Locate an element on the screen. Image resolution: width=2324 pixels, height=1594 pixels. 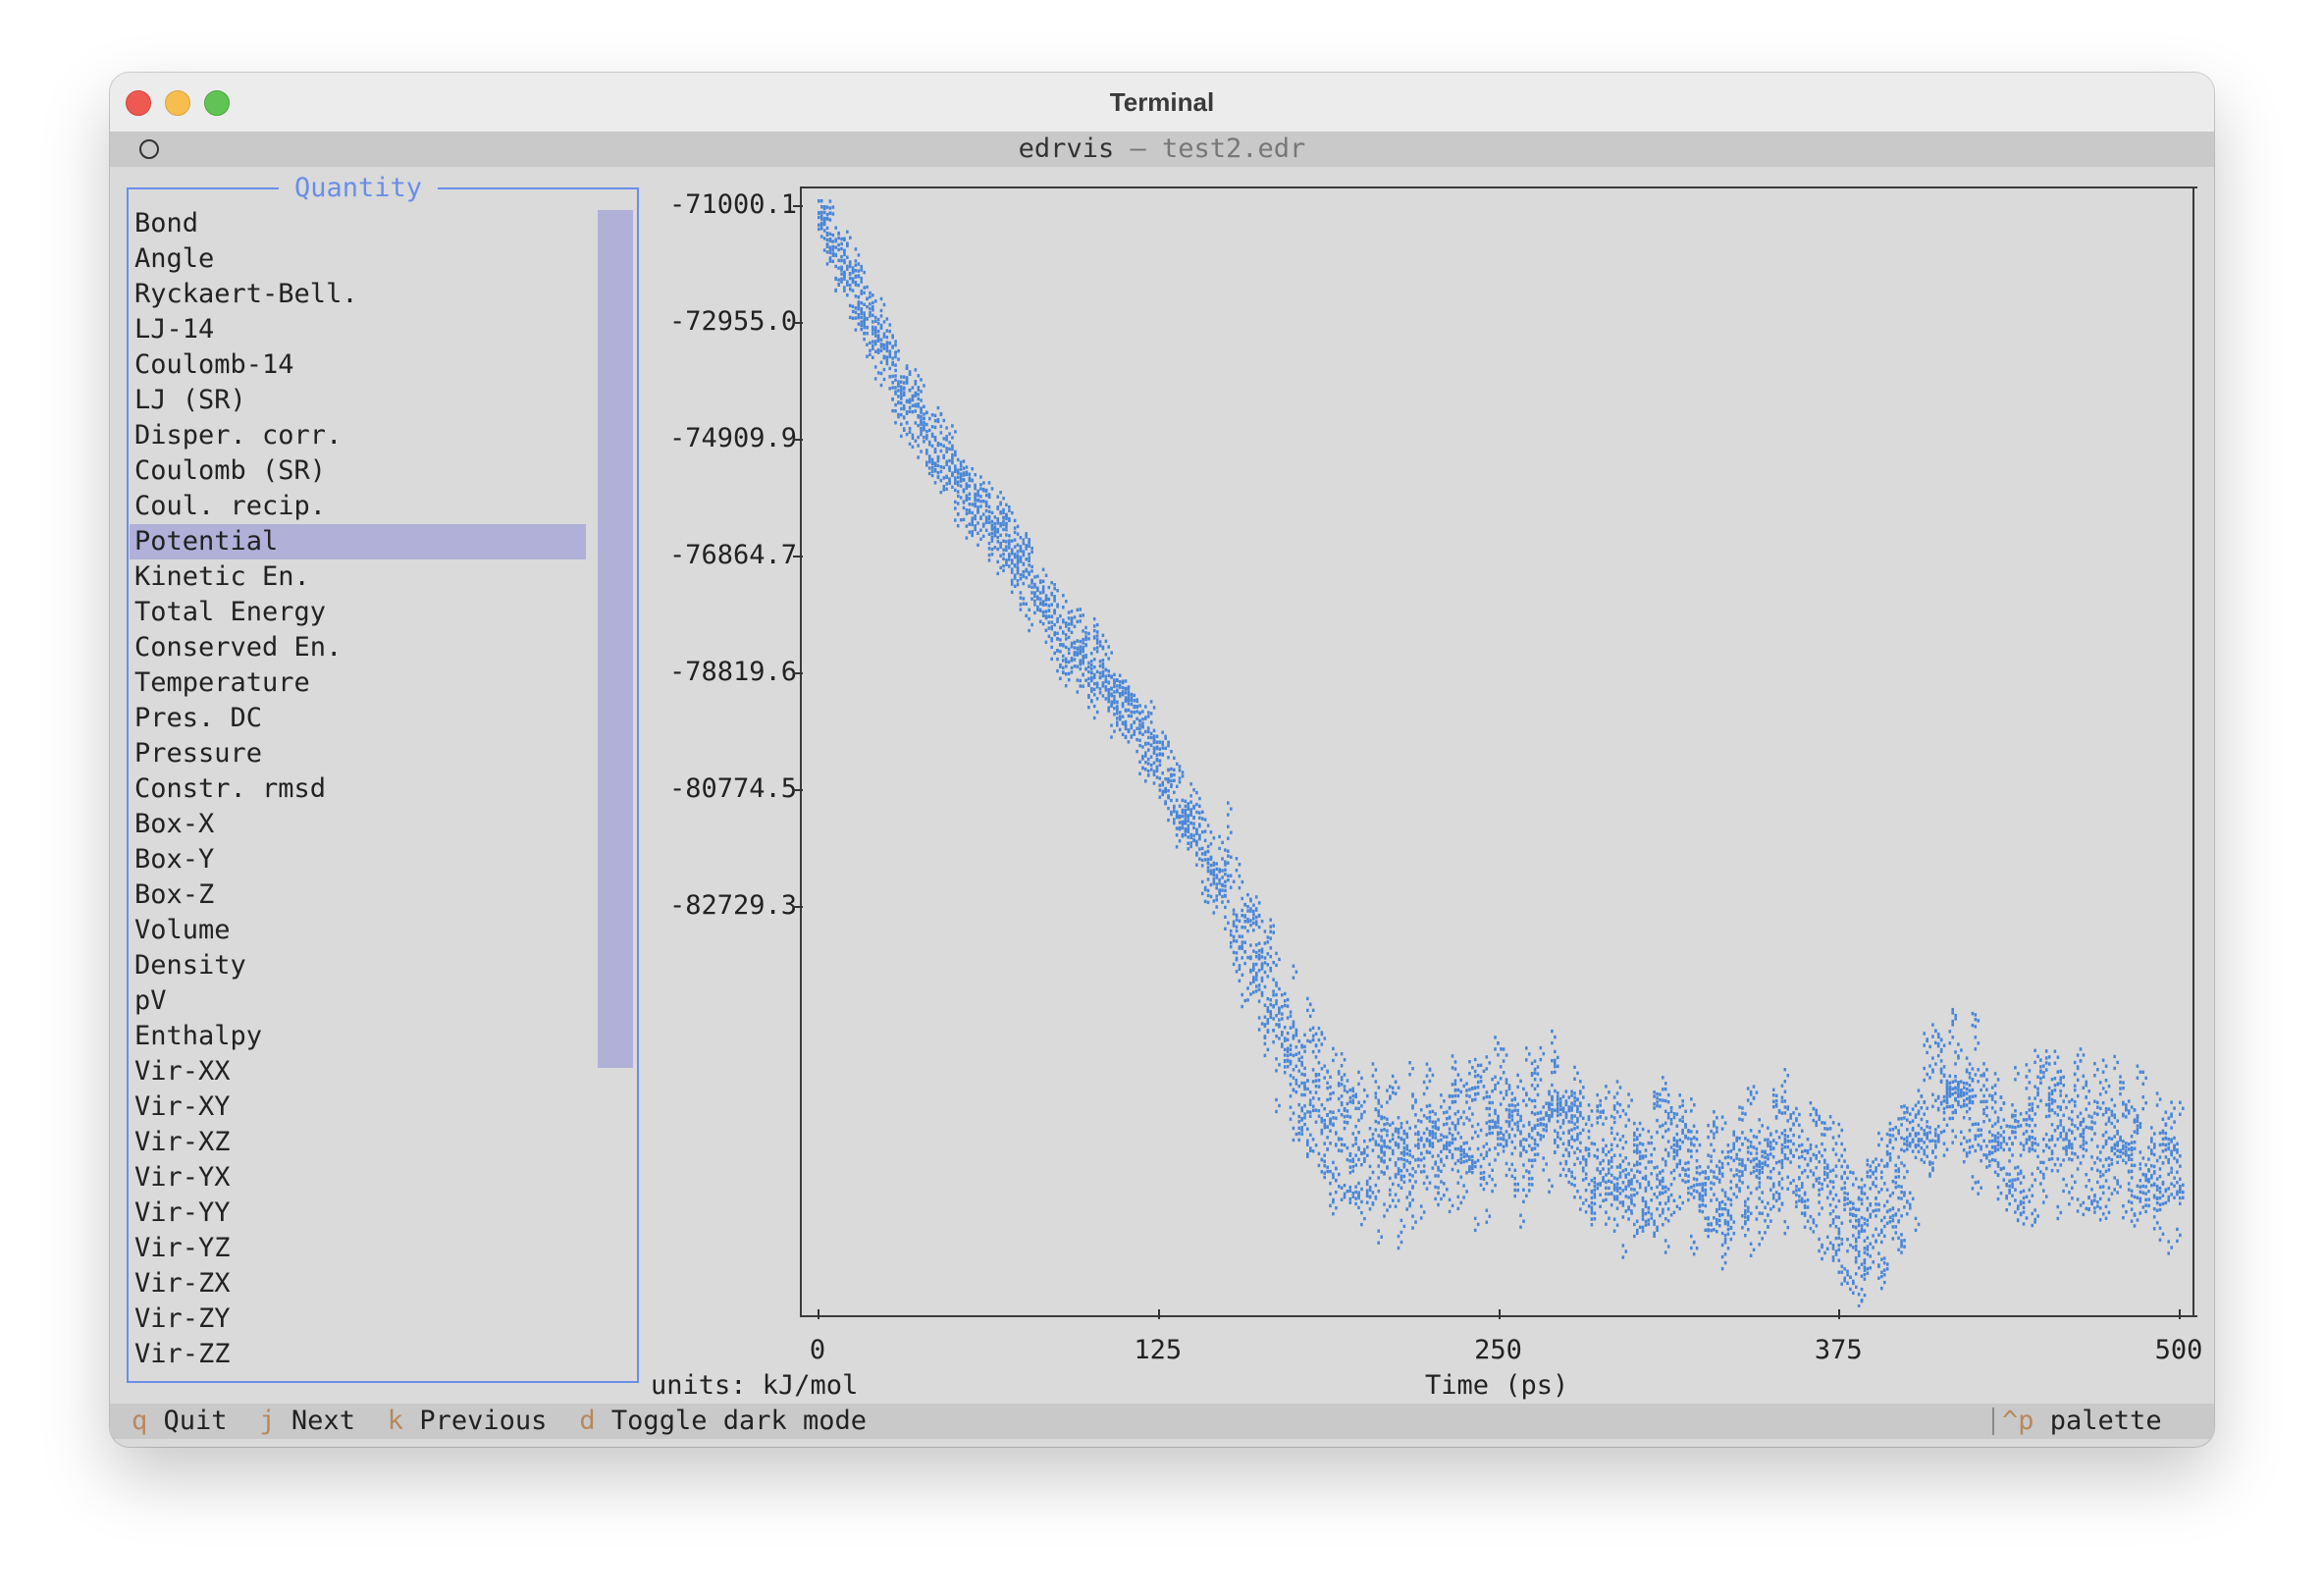
quantity-item: Constr. rmsd is located at coordinates (361, 789).